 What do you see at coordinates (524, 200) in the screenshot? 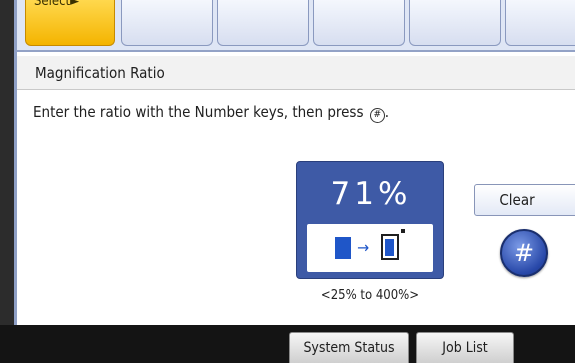
I see `clear-button: Clear` at bounding box center [524, 200].